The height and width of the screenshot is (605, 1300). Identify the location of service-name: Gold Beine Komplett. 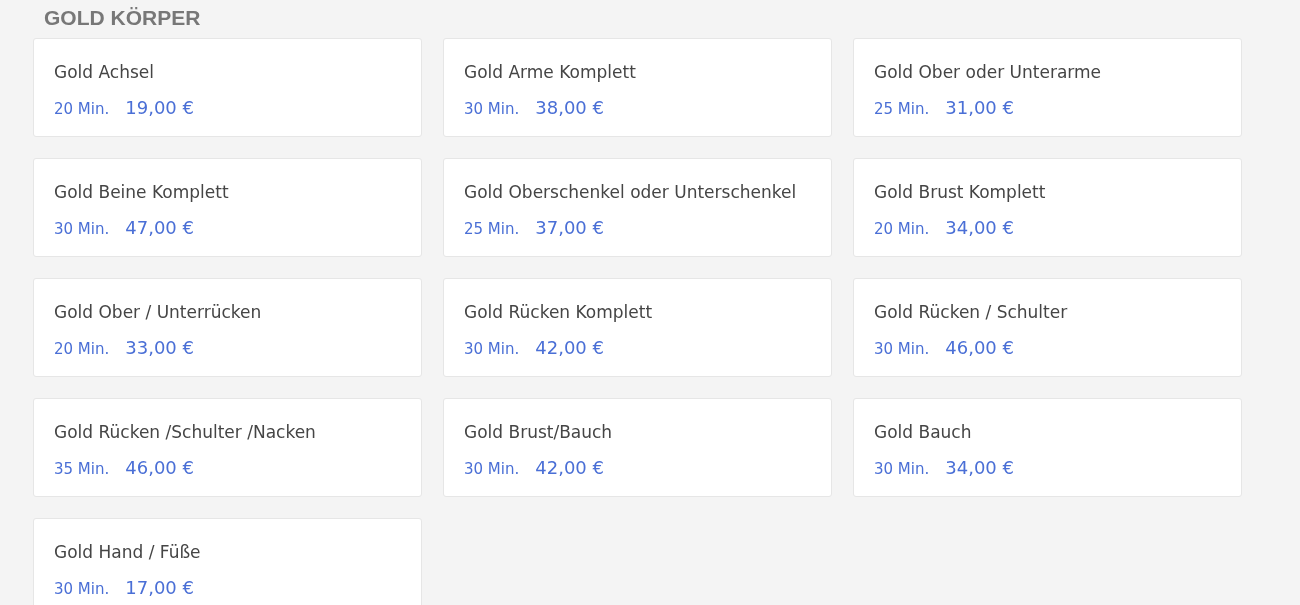
(142, 192).